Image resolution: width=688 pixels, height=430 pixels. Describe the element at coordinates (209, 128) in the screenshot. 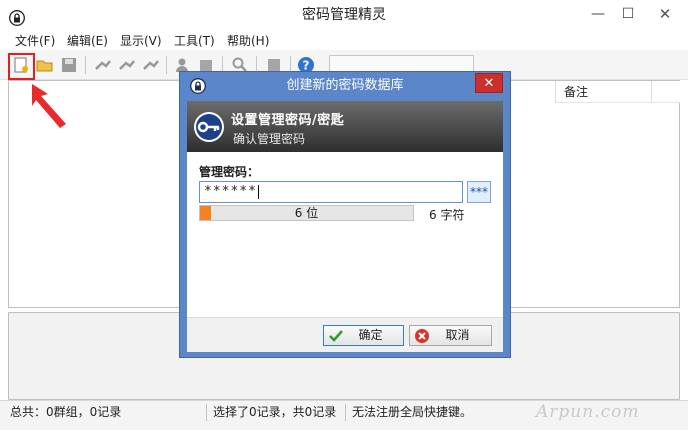

I see `key-icon` at that location.